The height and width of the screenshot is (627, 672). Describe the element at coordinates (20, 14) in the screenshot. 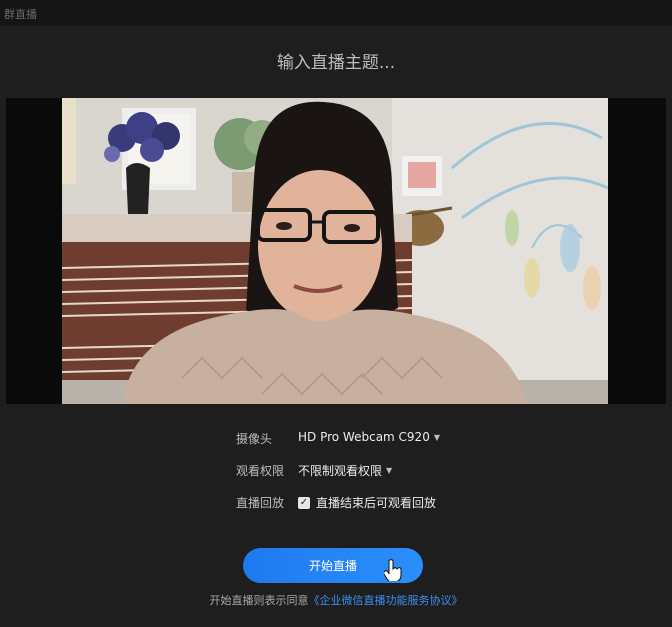

I see `window-title: 群直播` at that location.